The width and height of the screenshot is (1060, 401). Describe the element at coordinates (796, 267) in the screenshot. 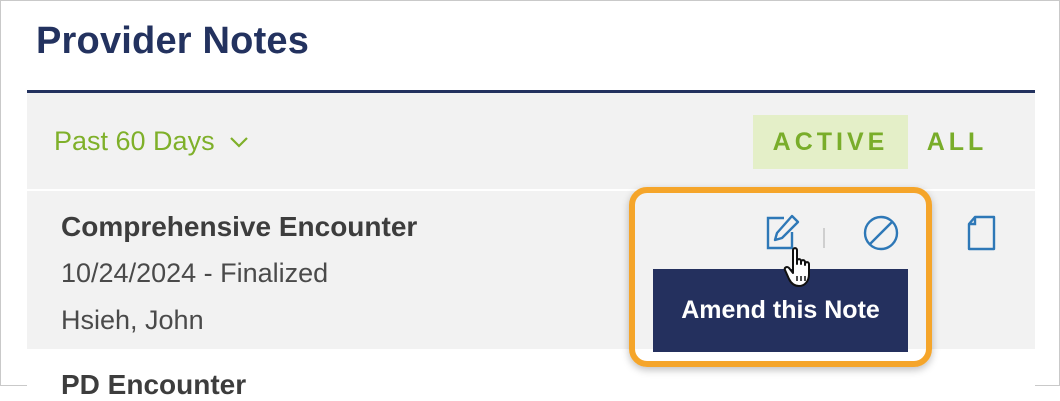

I see `hand-cursor-icon` at that location.